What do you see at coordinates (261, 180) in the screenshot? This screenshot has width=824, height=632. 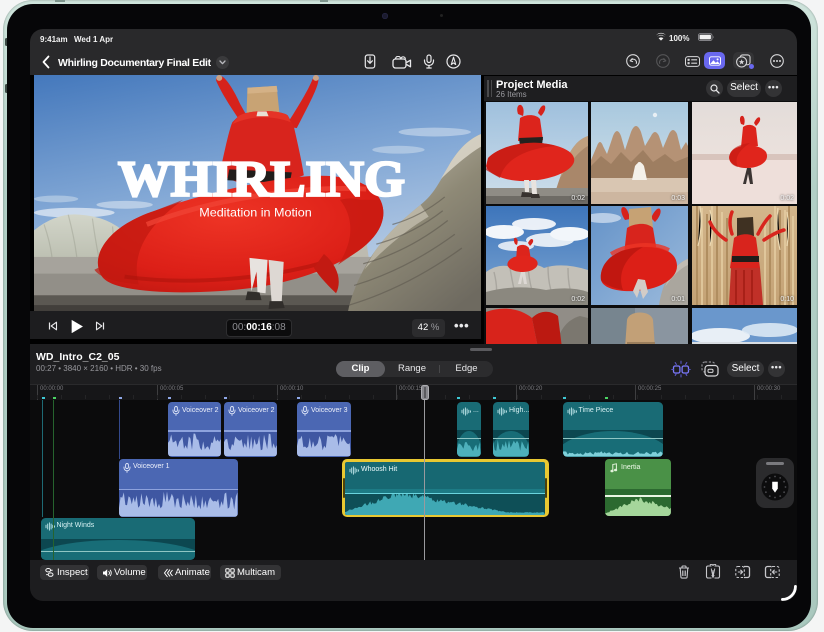 I see `svg-text: WHIRLING` at bounding box center [261, 180].